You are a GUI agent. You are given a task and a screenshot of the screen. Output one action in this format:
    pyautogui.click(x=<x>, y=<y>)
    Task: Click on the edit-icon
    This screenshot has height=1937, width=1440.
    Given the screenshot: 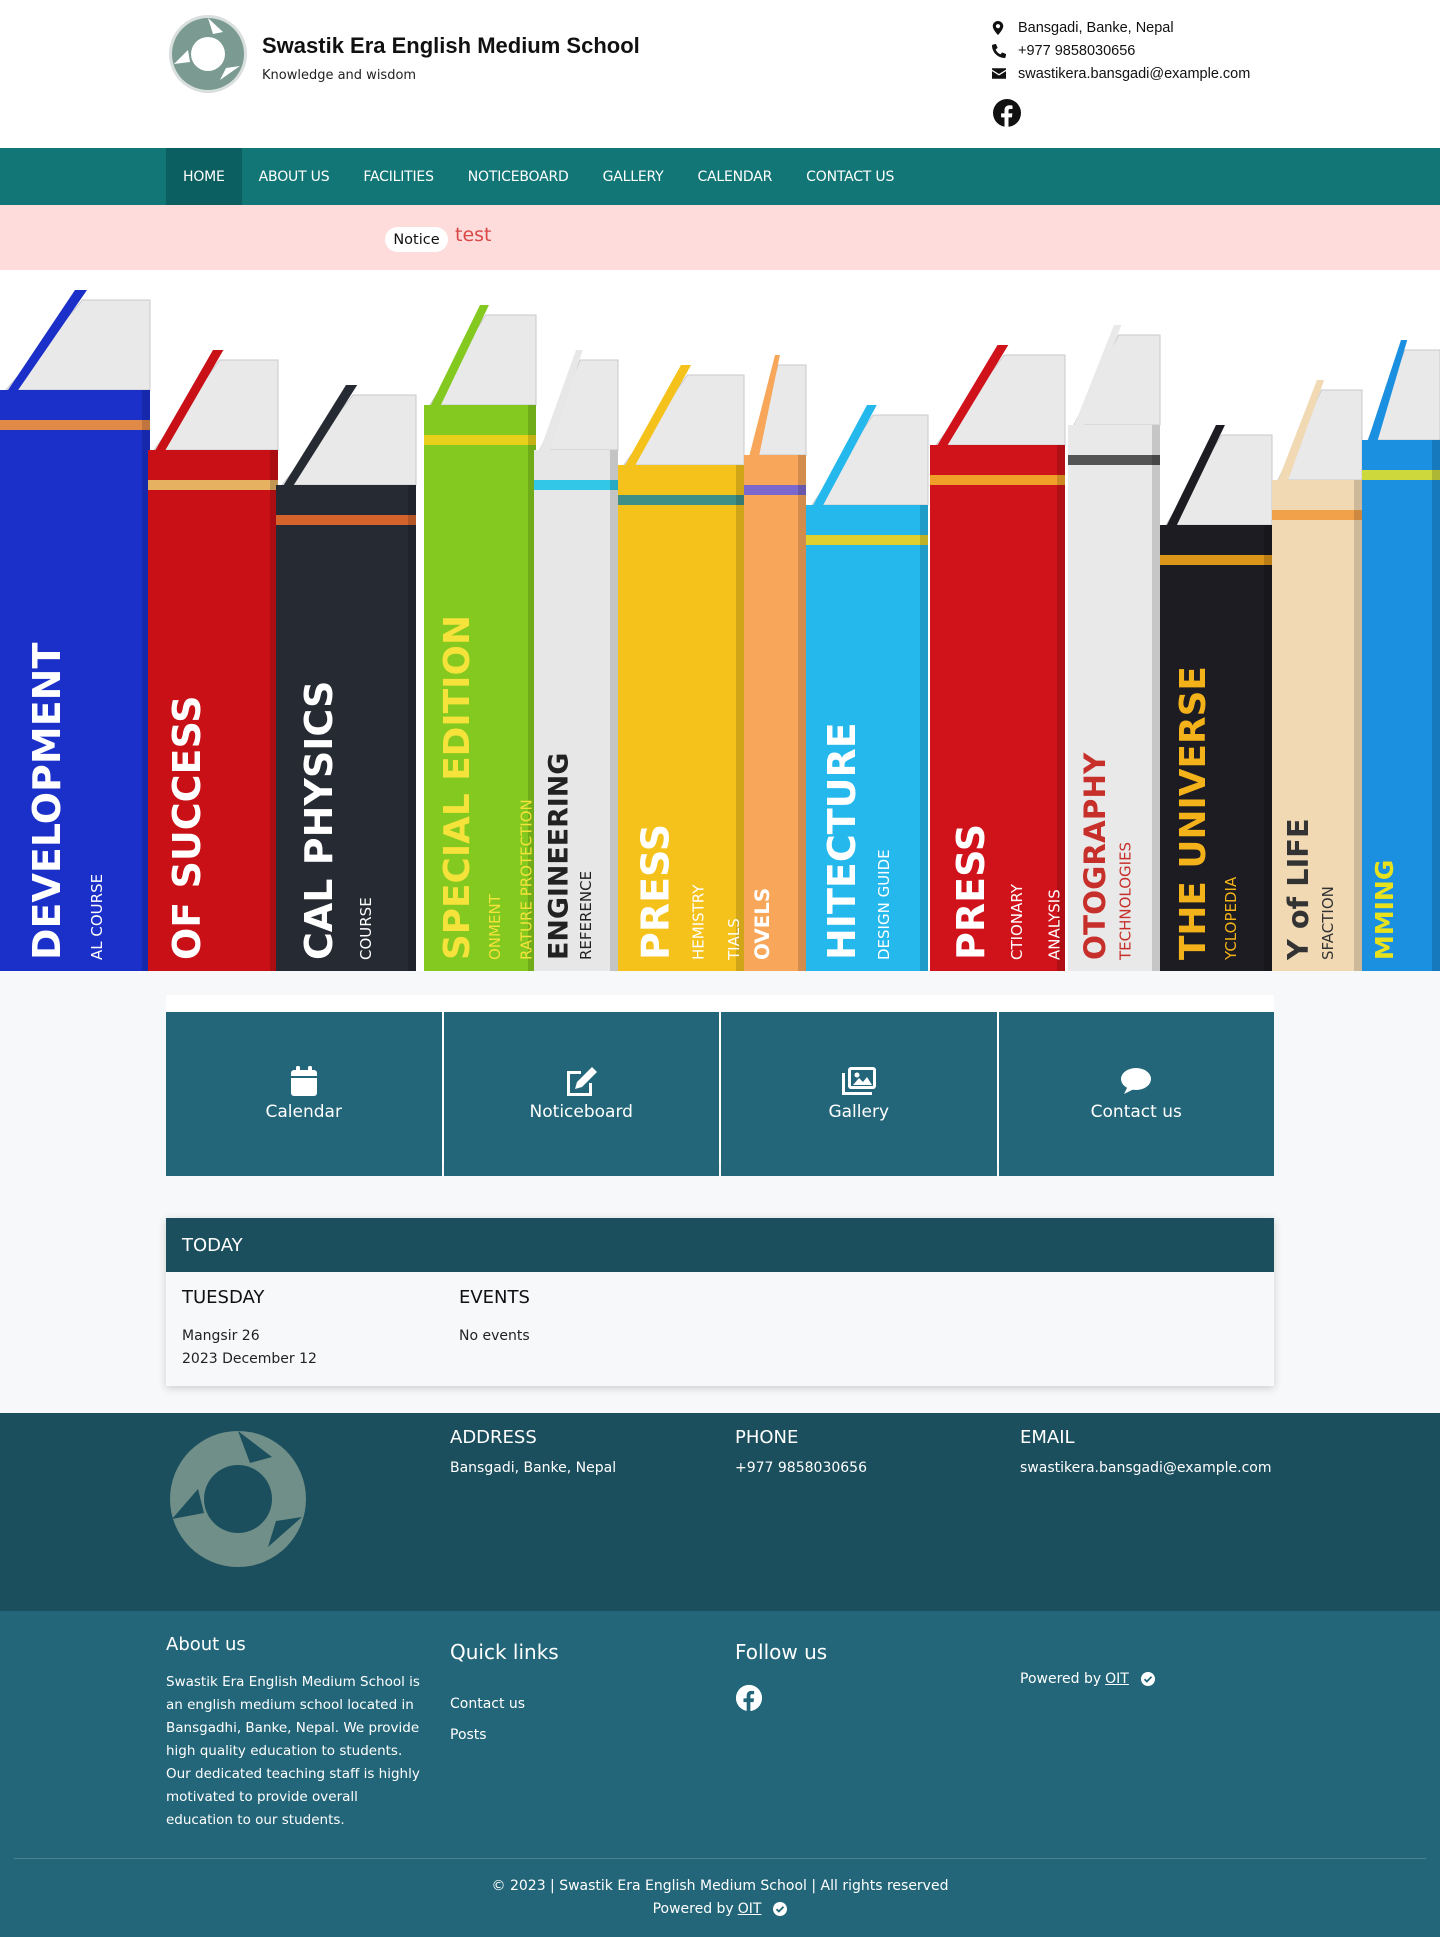 What is the action you would take?
    pyautogui.click(x=581, y=1081)
    